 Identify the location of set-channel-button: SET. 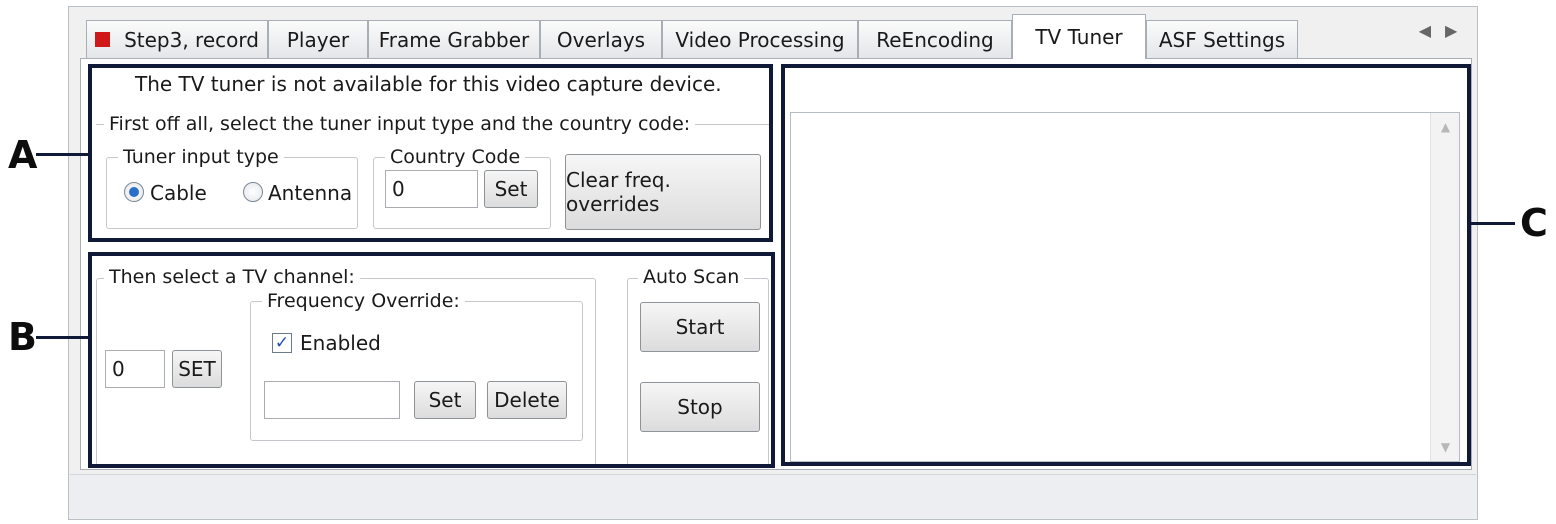
(197, 369).